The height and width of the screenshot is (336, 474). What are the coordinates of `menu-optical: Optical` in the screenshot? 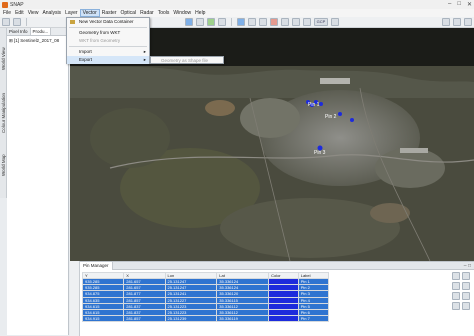 It's located at (129, 13).